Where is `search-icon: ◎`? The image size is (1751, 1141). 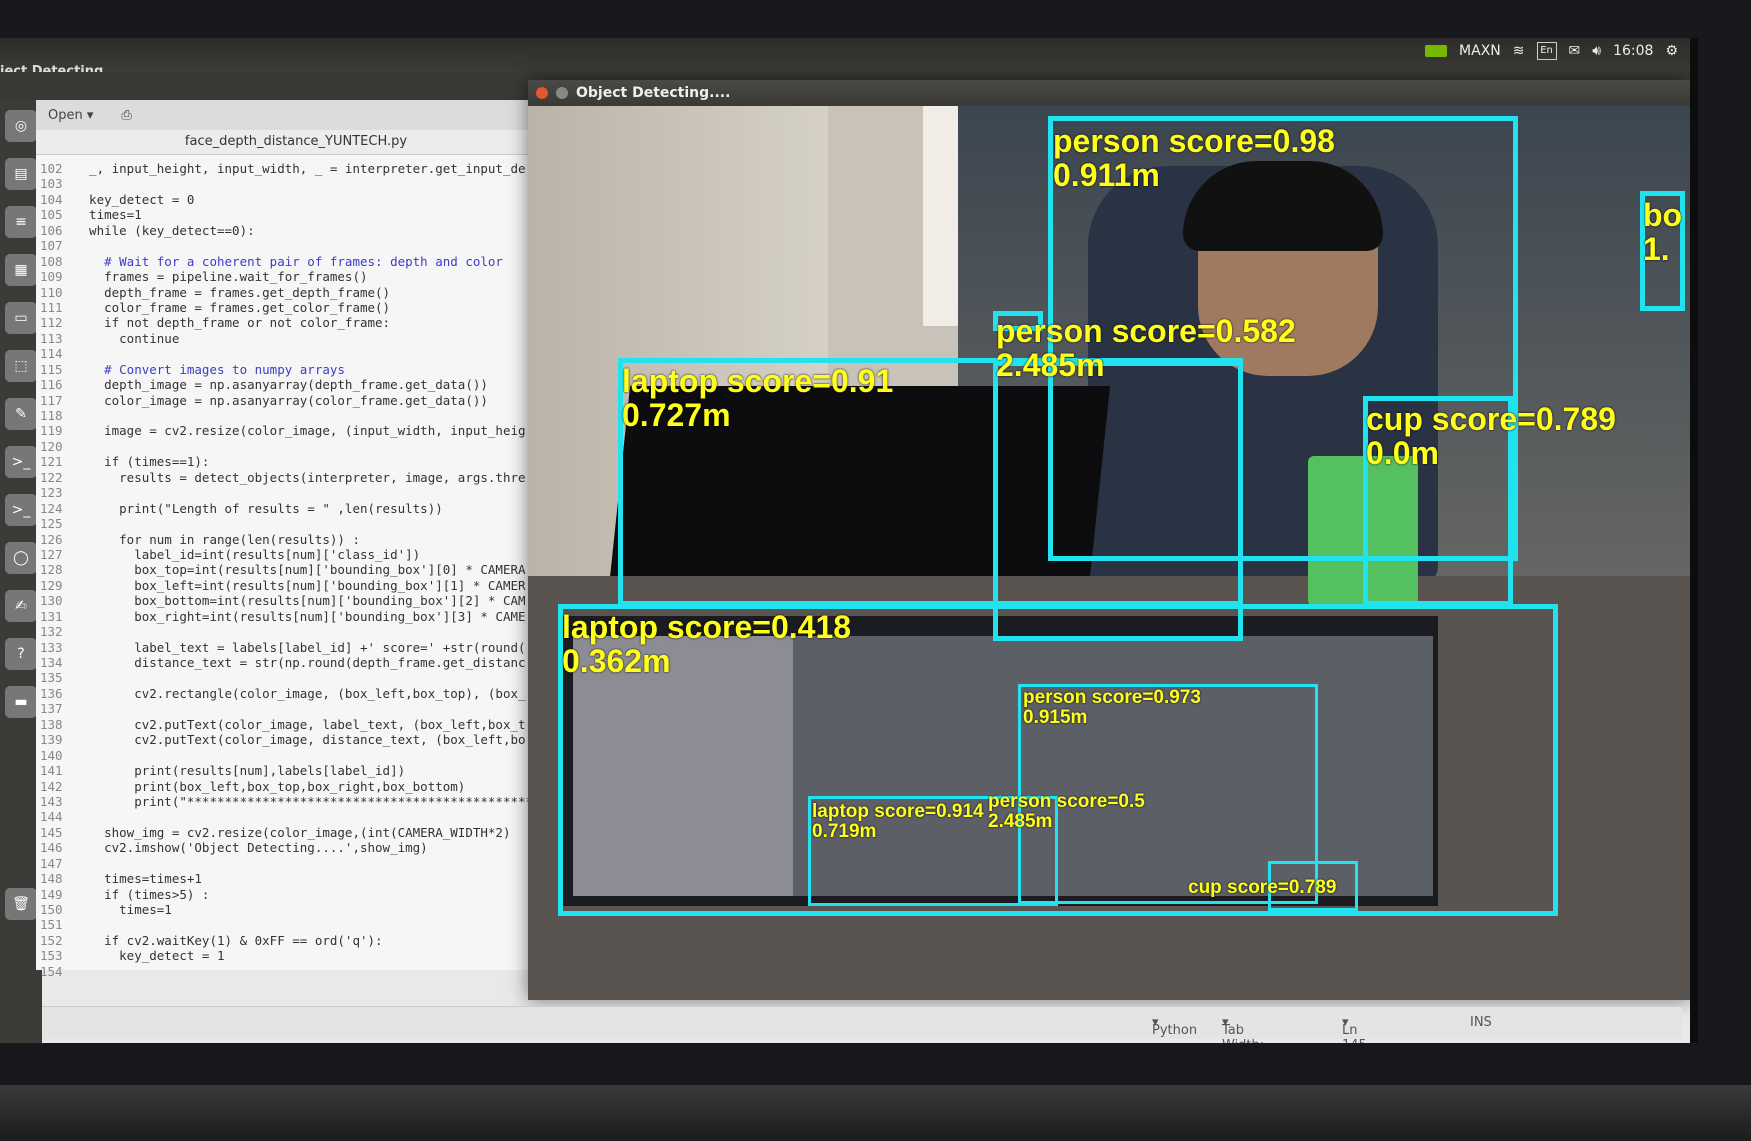
search-icon: ◎ is located at coordinates (21, 126).